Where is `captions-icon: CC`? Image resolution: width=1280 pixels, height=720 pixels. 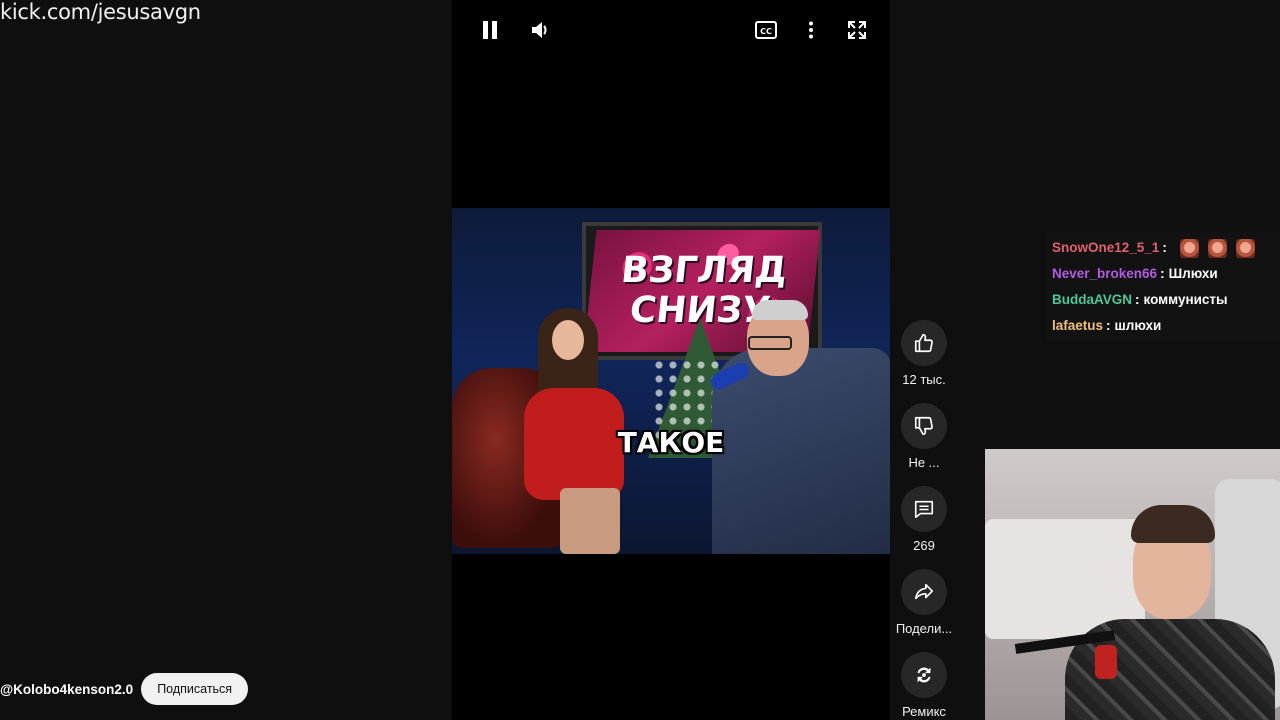
captions-icon: CC is located at coordinates (766, 30).